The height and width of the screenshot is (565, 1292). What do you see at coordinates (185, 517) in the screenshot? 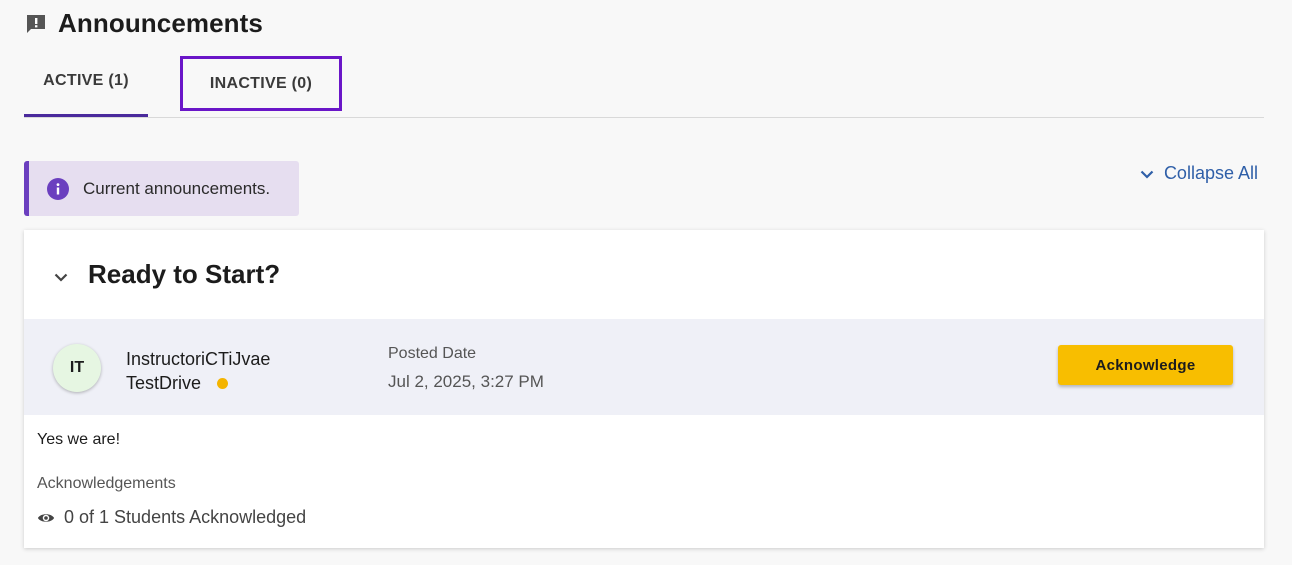
I see `acknowledgements-count-text: 0 of 1 Students Acknowledged` at bounding box center [185, 517].